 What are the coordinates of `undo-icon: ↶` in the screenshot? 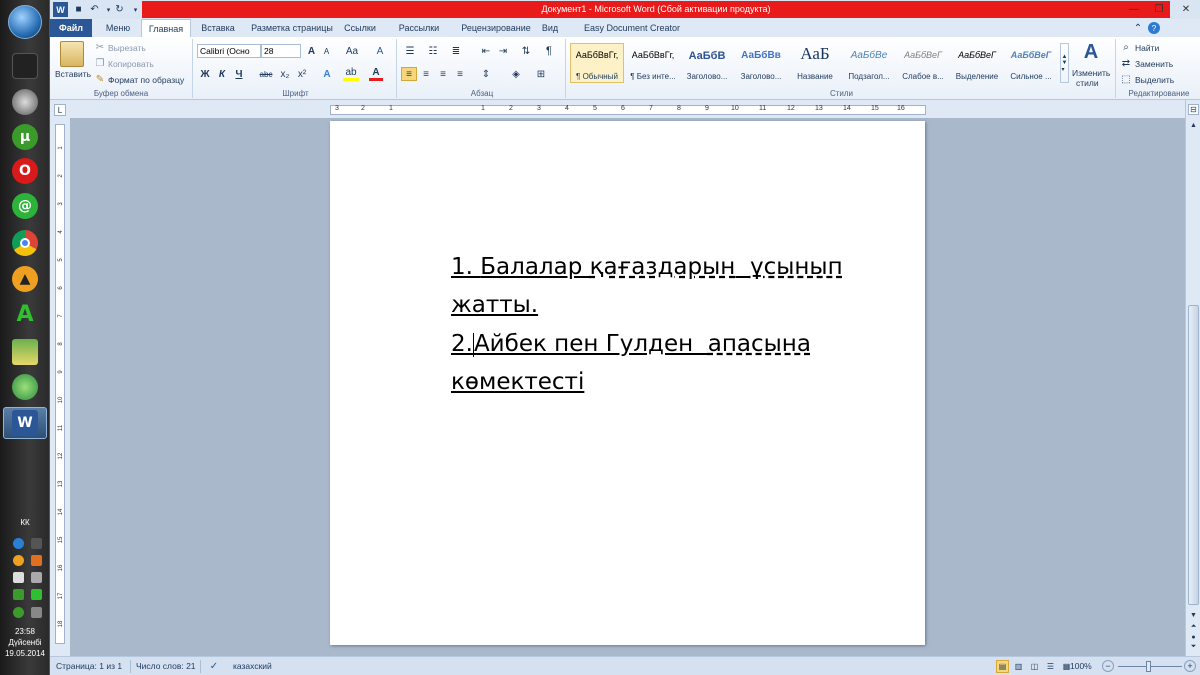 It's located at (94, 9).